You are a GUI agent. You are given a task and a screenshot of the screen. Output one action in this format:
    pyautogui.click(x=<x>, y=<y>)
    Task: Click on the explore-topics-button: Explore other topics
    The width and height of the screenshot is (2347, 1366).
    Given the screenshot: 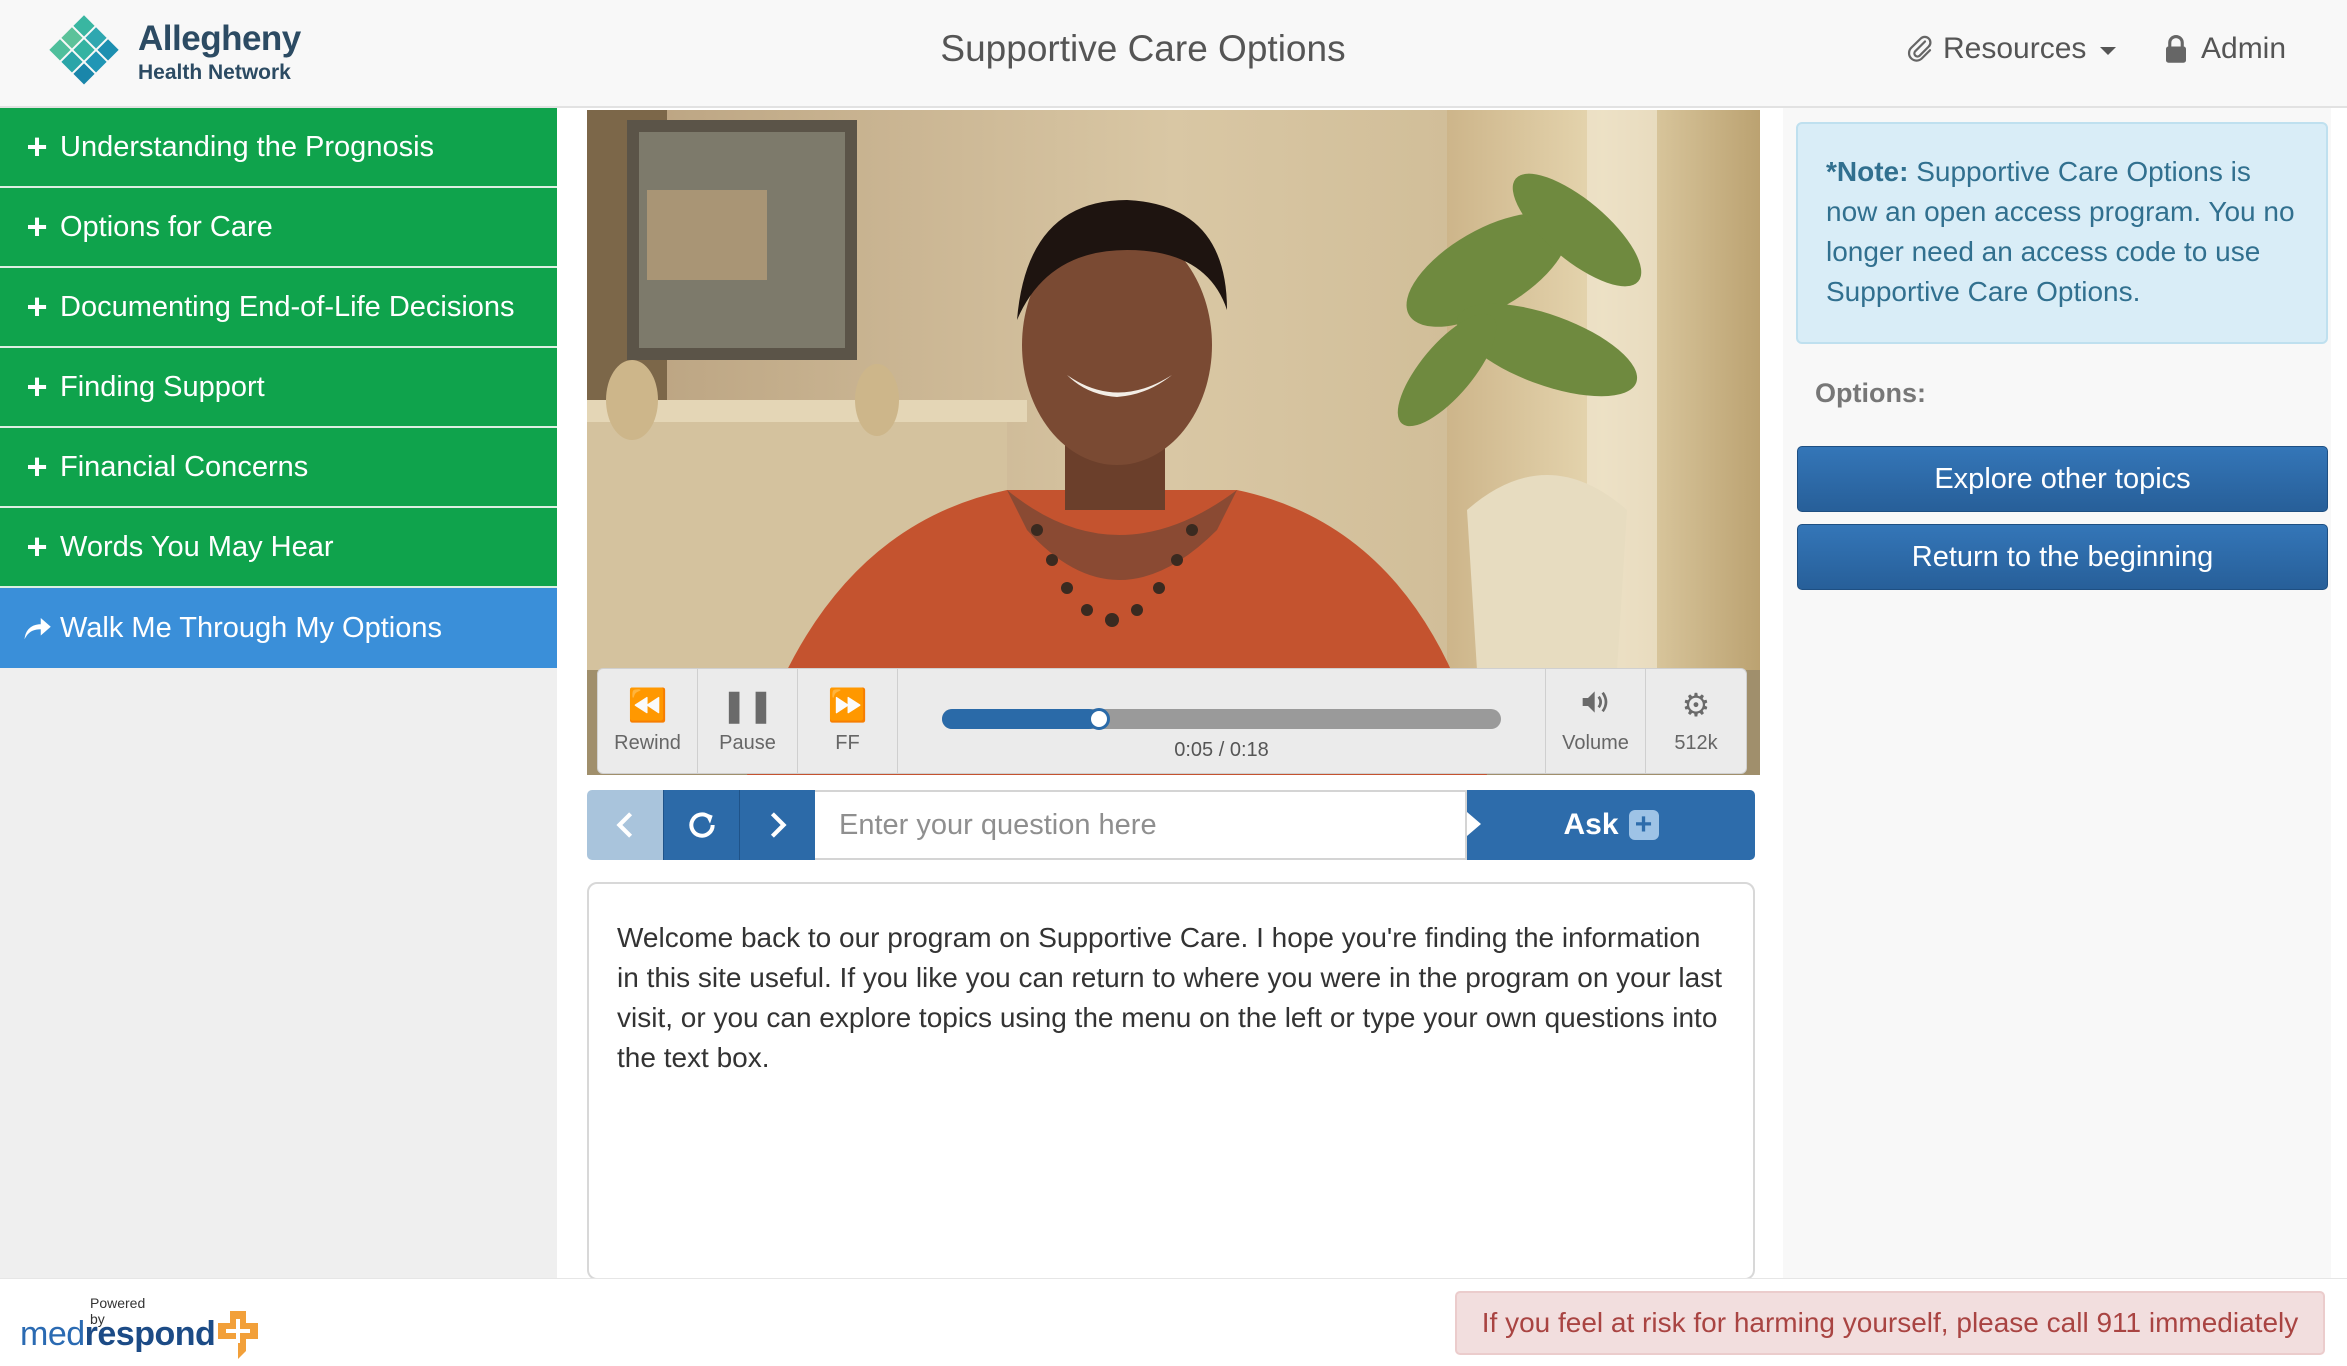 What is the action you would take?
    pyautogui.click(x=2062, y=479)
    